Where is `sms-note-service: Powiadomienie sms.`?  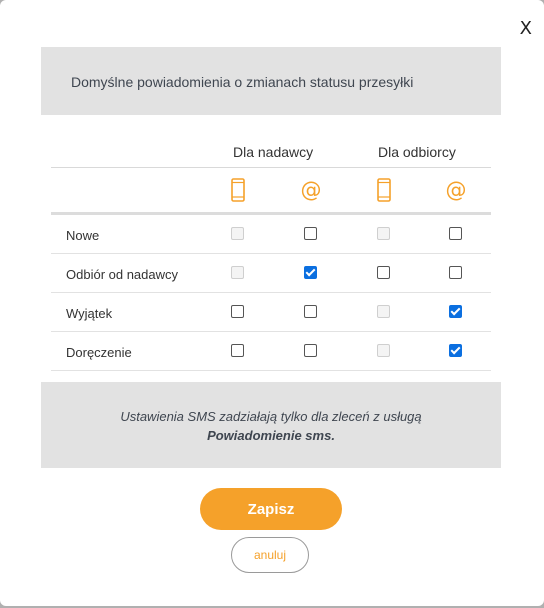
sms-note-service: Powiadomienie sms. is located at coordinates (271, 435).